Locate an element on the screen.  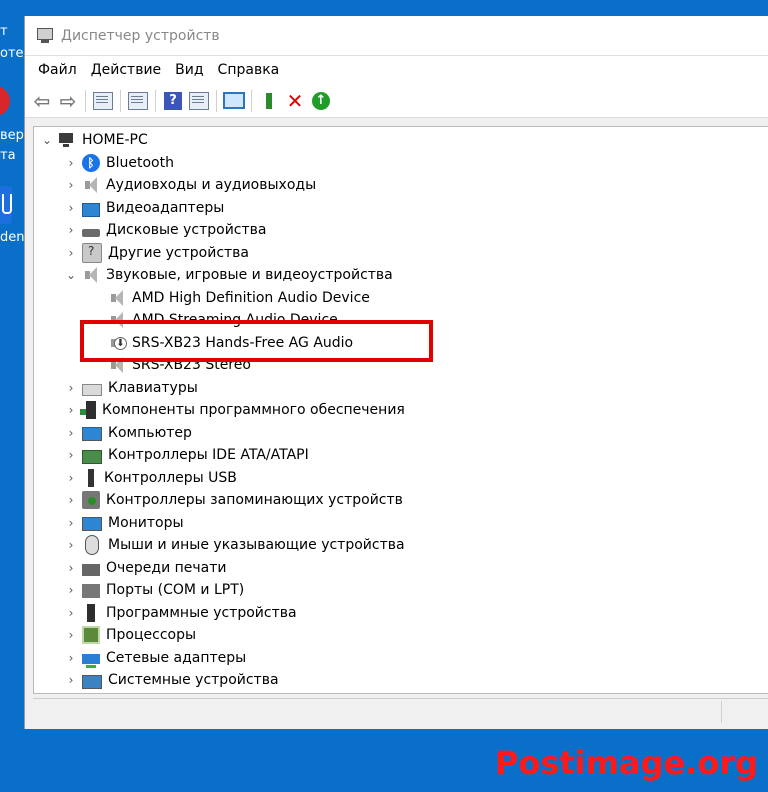
properties-icon is located at coordinates (138, 100).